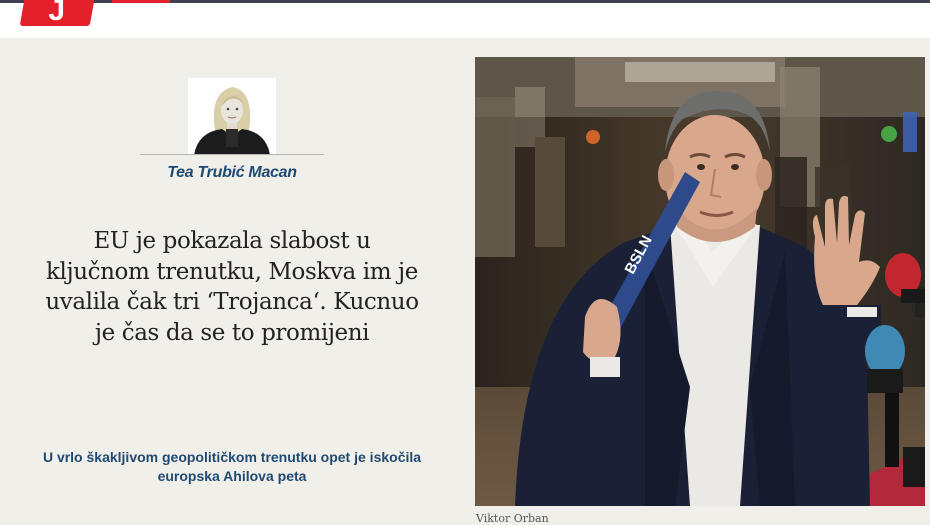  What do you see at coordinates (141, 1) in the screenshot?
I see `header-accent-bar` at bounding box center [141, 1].